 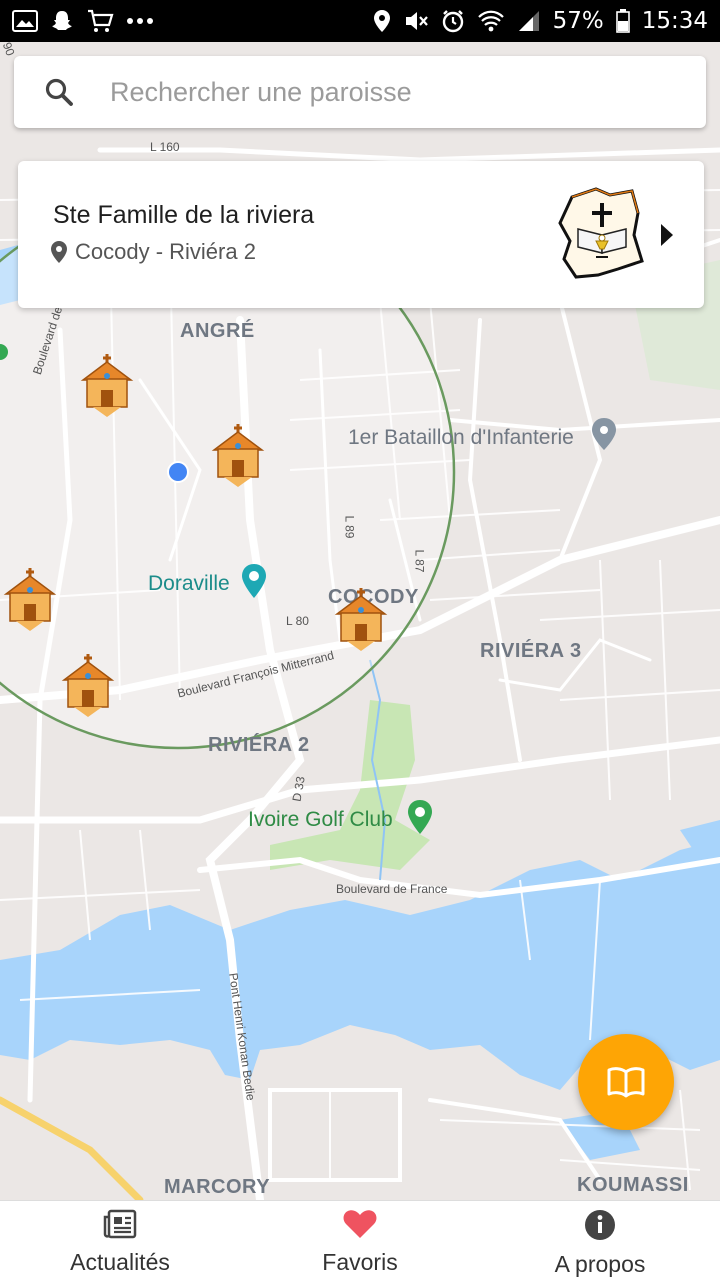 What do you see at coordinates (360, 1224) in the screenshot?
I see `heart-icon` at bounding box center [360, 1224].